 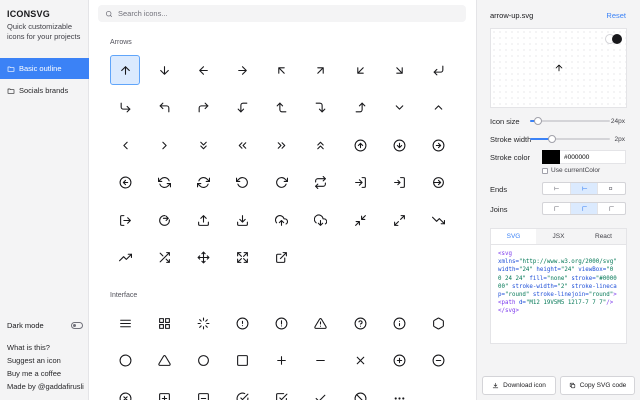 What do you see at coordinates (360, 220) in the screenshot?
I see `icon-tile-minimize` at bounding box center [360, 220].